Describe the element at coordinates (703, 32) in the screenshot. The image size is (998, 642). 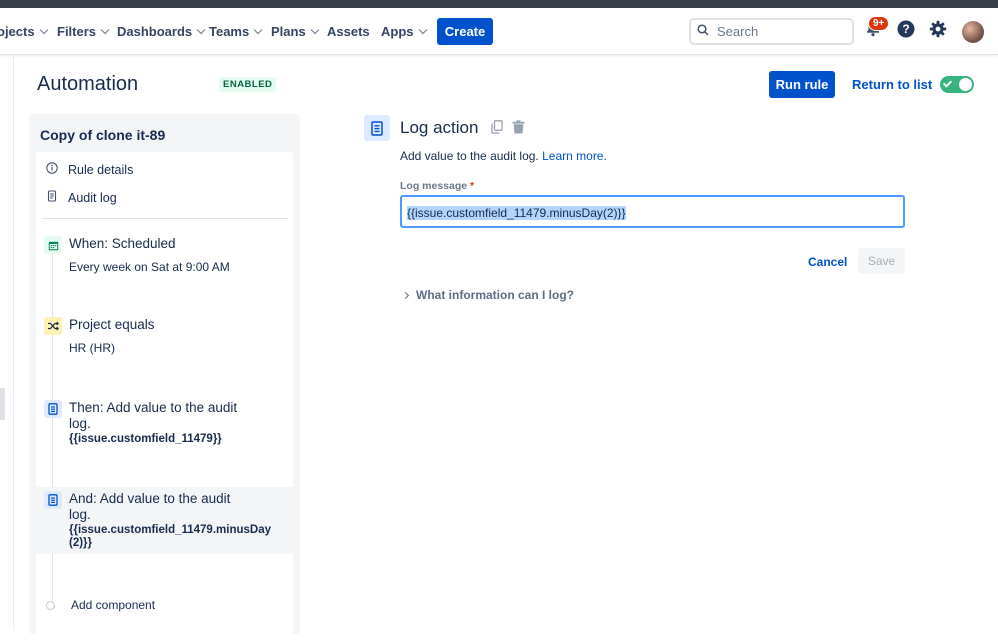
I see `search-icon` at that location.